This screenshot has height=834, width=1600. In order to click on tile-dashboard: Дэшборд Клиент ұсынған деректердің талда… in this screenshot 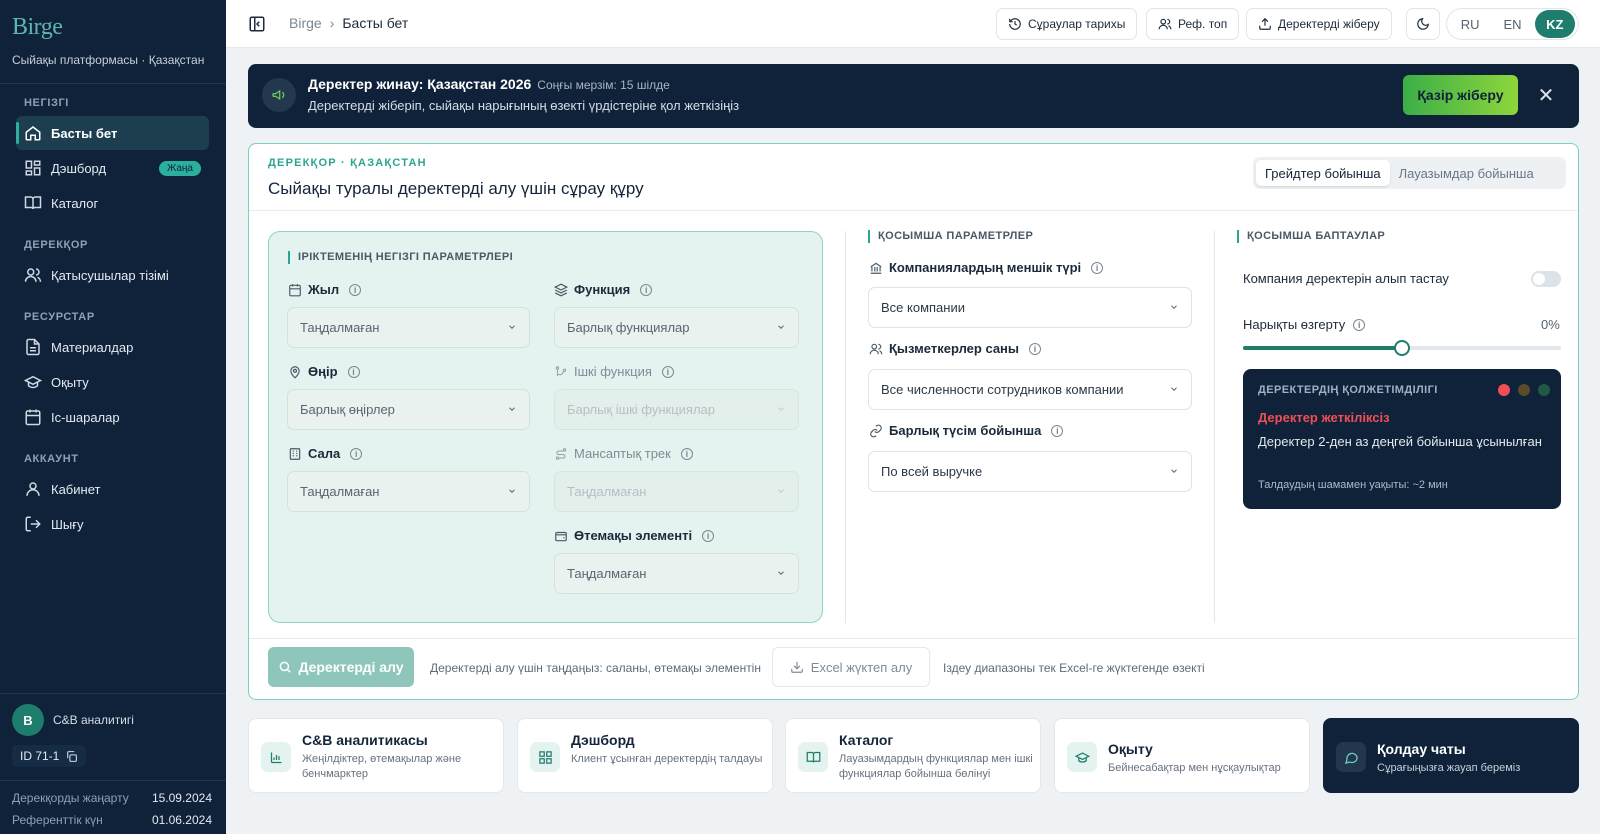, I will do `click(645, 755)`.